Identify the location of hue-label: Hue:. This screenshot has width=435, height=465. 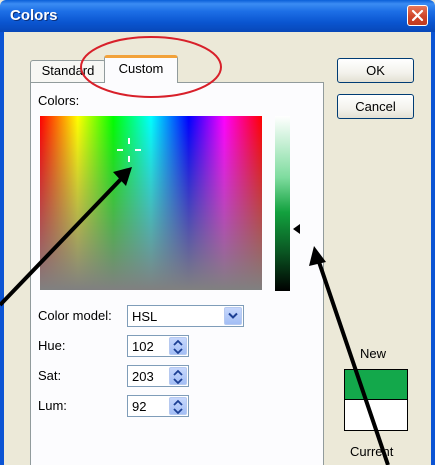
(52, 345).